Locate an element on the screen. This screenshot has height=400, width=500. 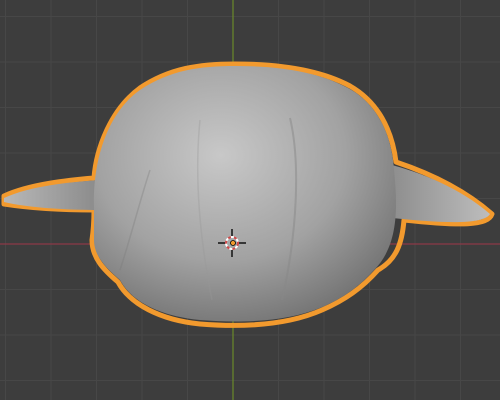
right-horn is located at coordinates (439, 193).